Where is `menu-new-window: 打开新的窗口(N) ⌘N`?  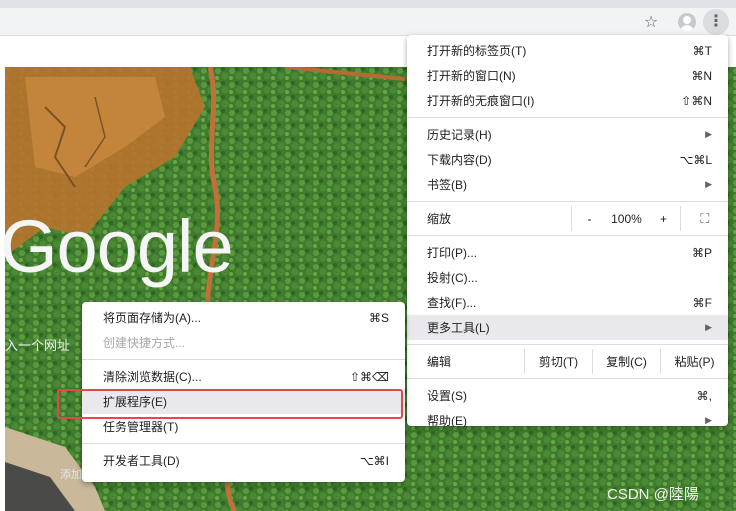 menu-new-window: 打开新的窗口(N) ⌘N is located at coordinates (567, 75).